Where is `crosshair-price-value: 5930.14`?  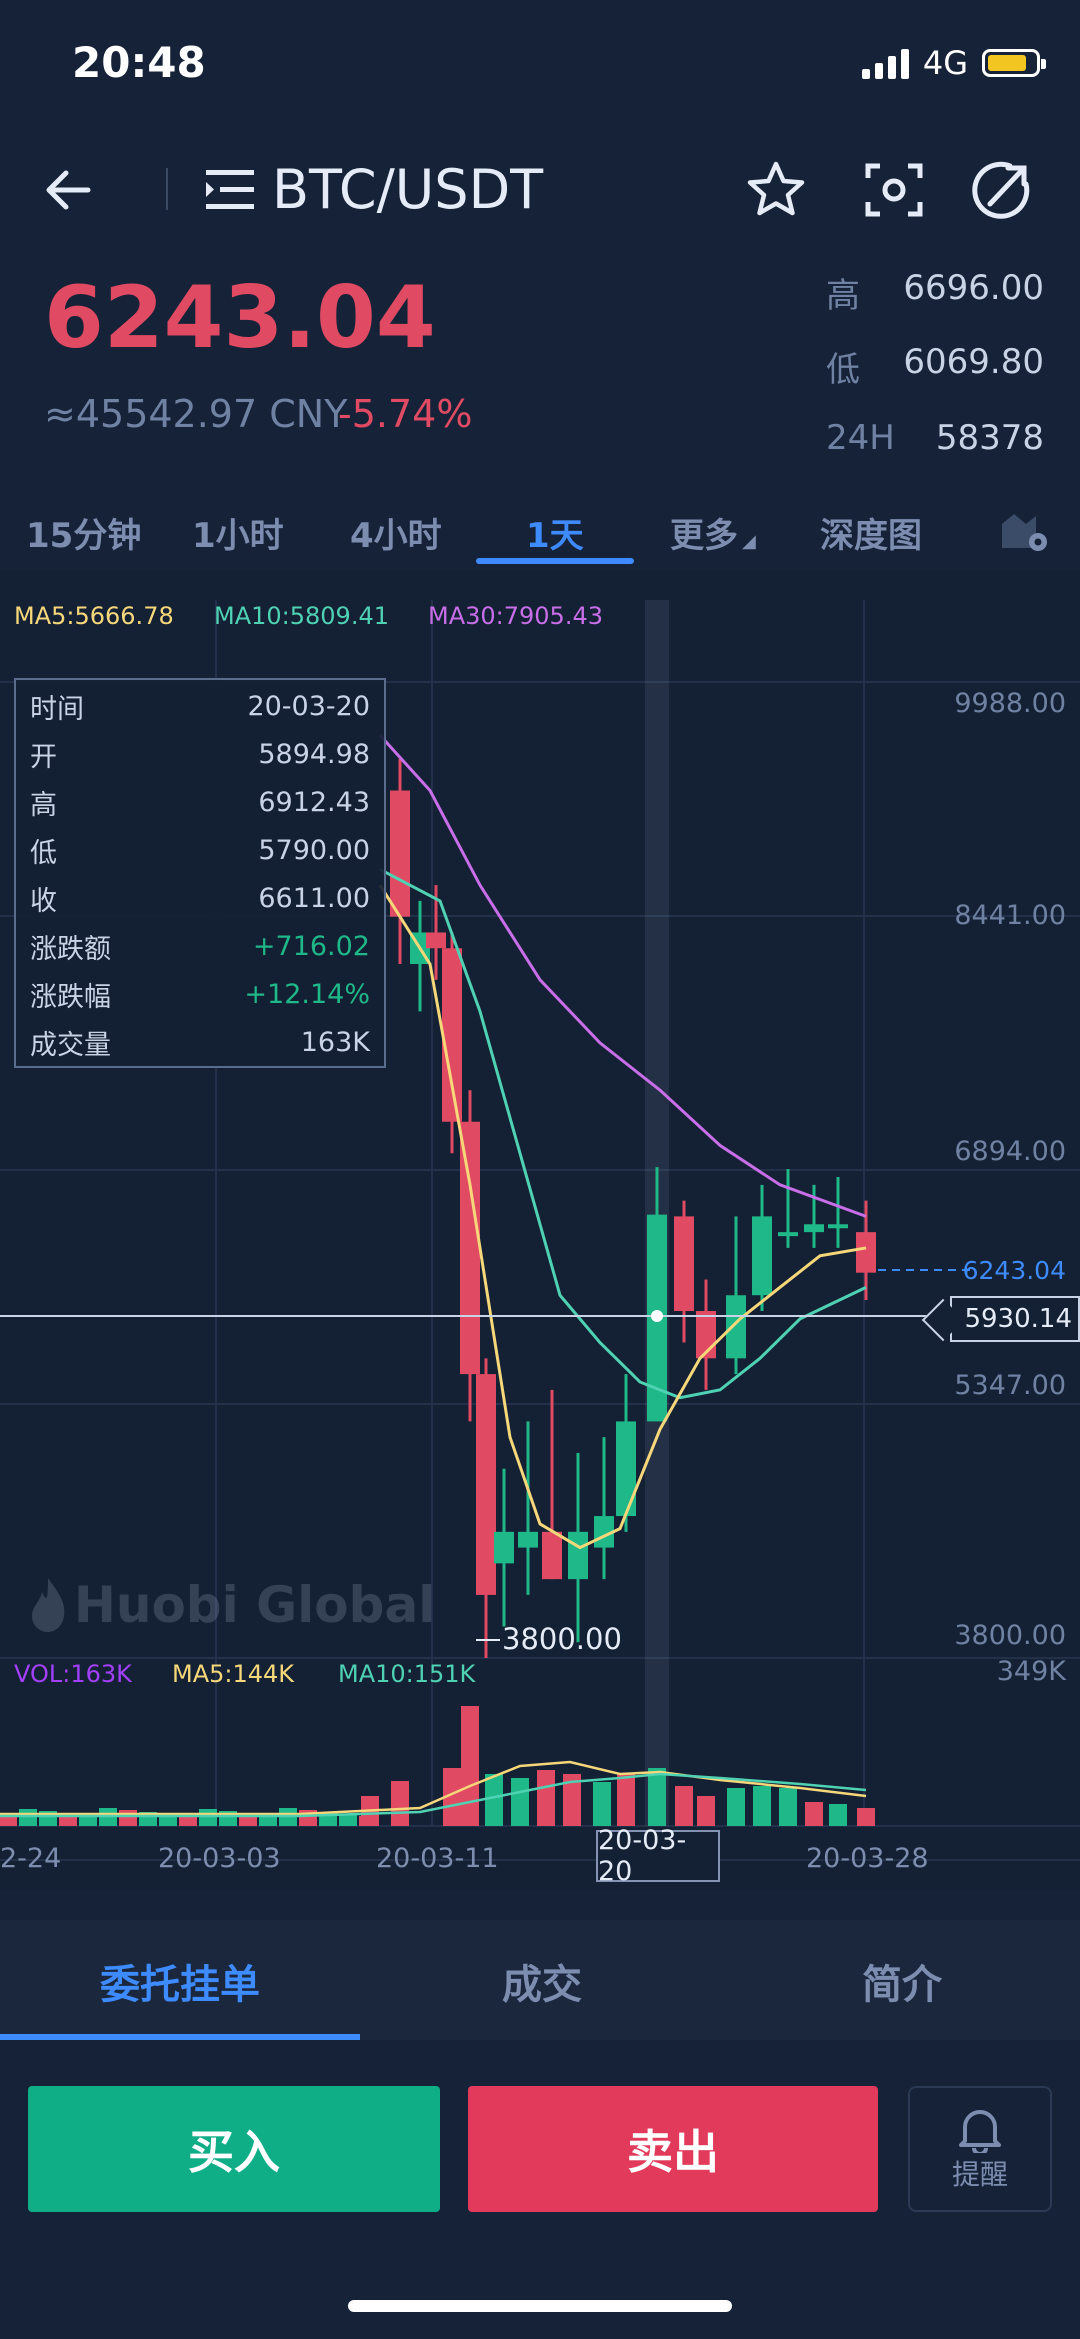 crosshair-price-value: 5930.14 is located at coordinates (1018, 1319).